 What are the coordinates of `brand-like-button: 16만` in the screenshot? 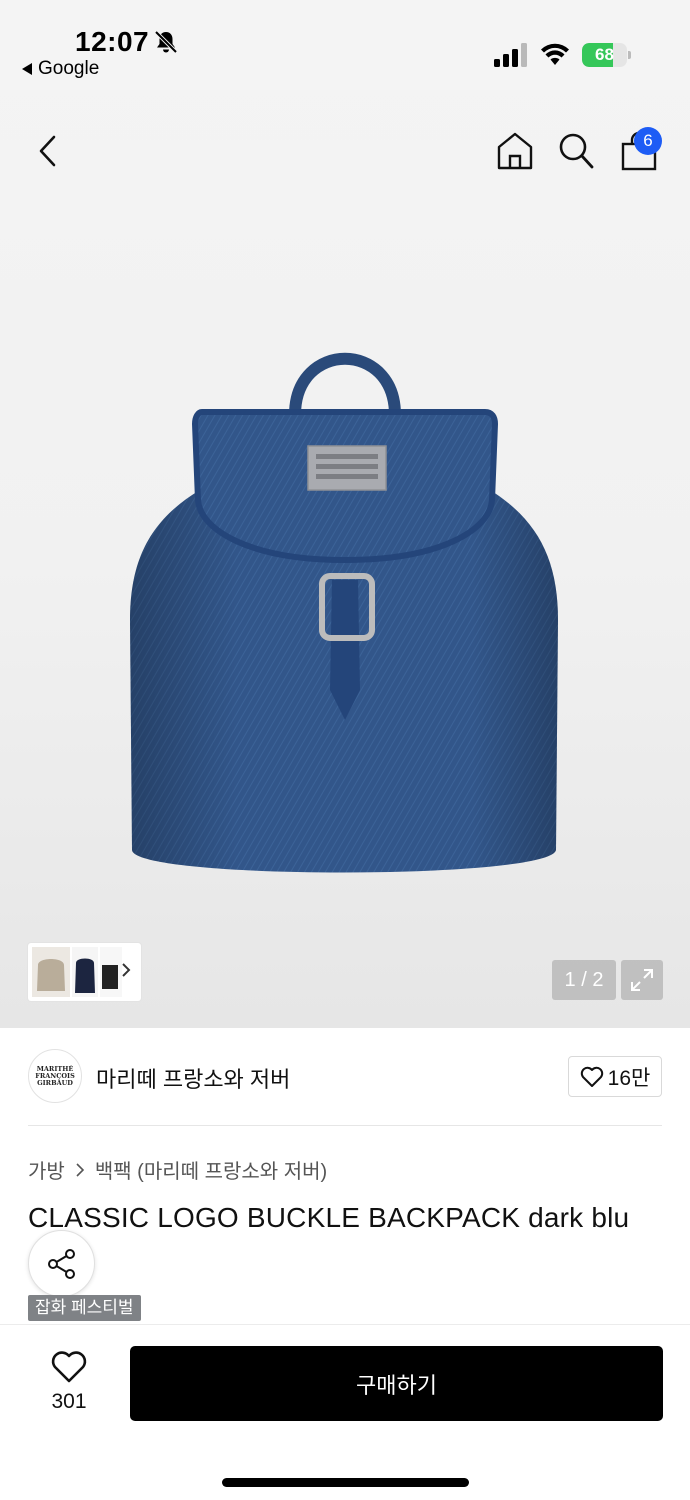 It's located at (615, 1076).